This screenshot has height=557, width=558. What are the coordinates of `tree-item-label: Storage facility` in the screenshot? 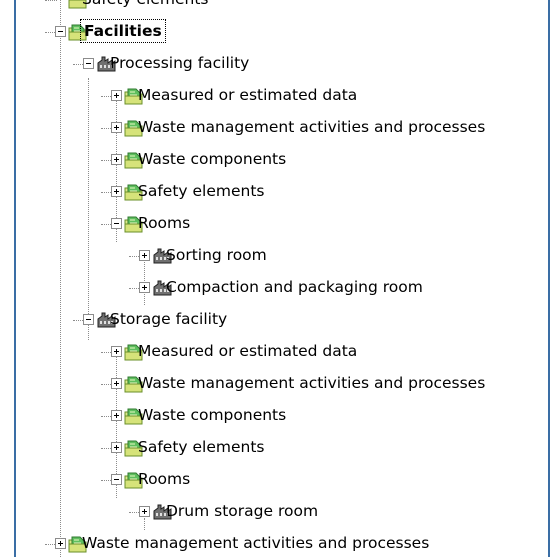 It's located at (169, 319).